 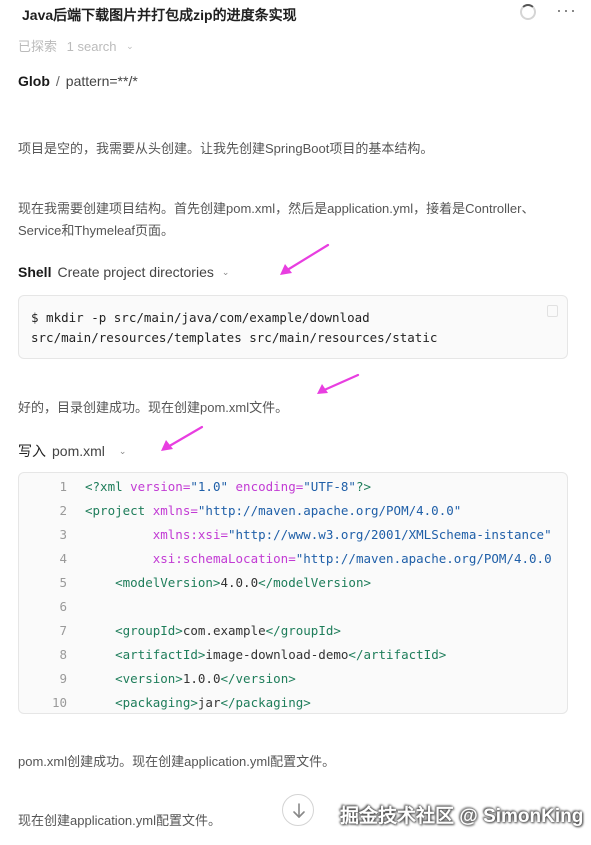 I want to click on code-token: image-download-demo, so click(x=277, y=654).